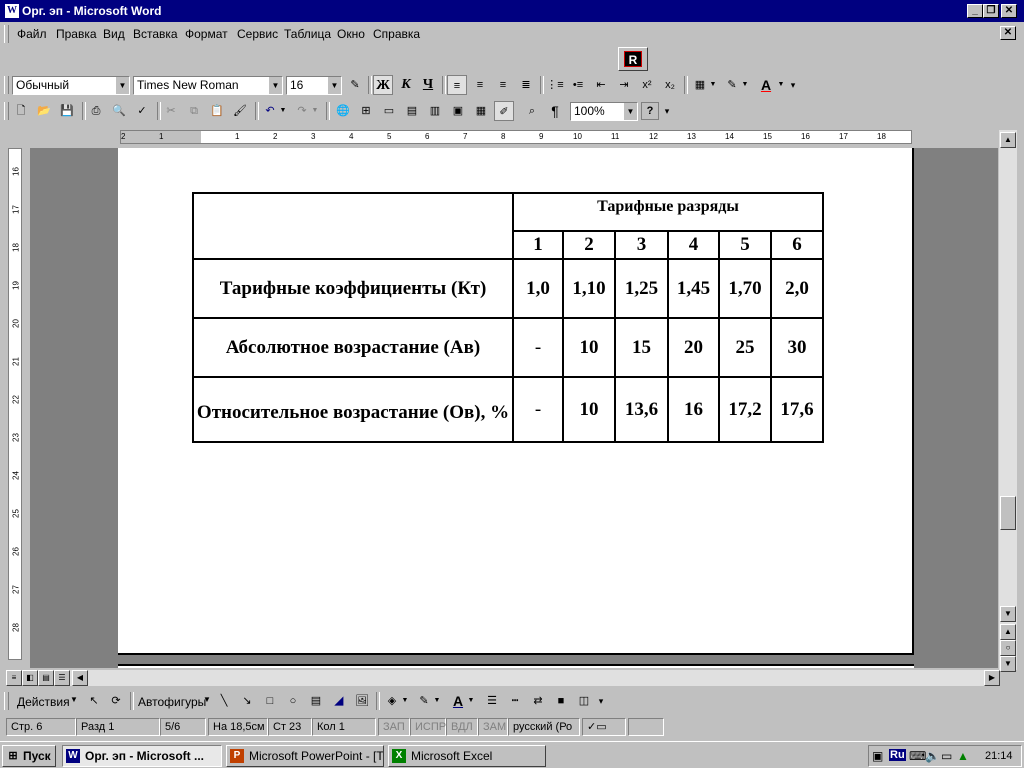 This screenshot has width=1024, height=768. I want to click on minimize-button: _, so click(975, 11).